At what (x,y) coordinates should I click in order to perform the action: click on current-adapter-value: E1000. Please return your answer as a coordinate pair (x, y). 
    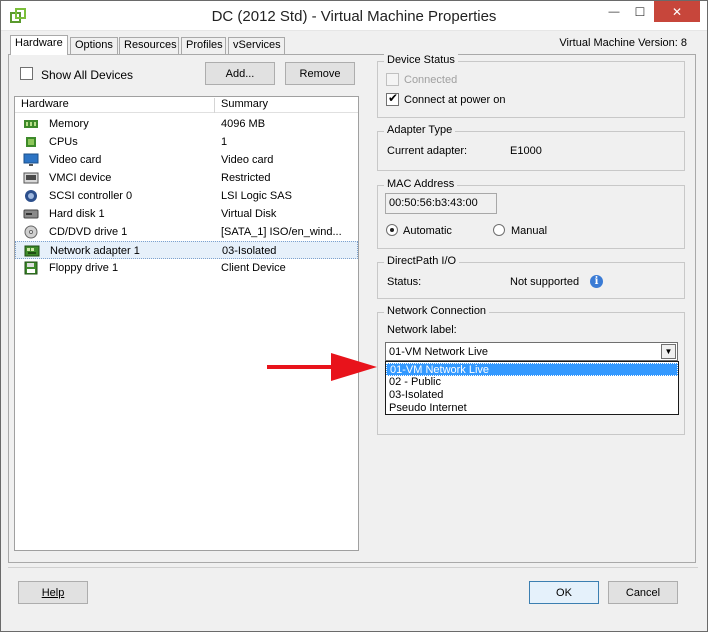
    Looking at the image, I should click on (526, 151).